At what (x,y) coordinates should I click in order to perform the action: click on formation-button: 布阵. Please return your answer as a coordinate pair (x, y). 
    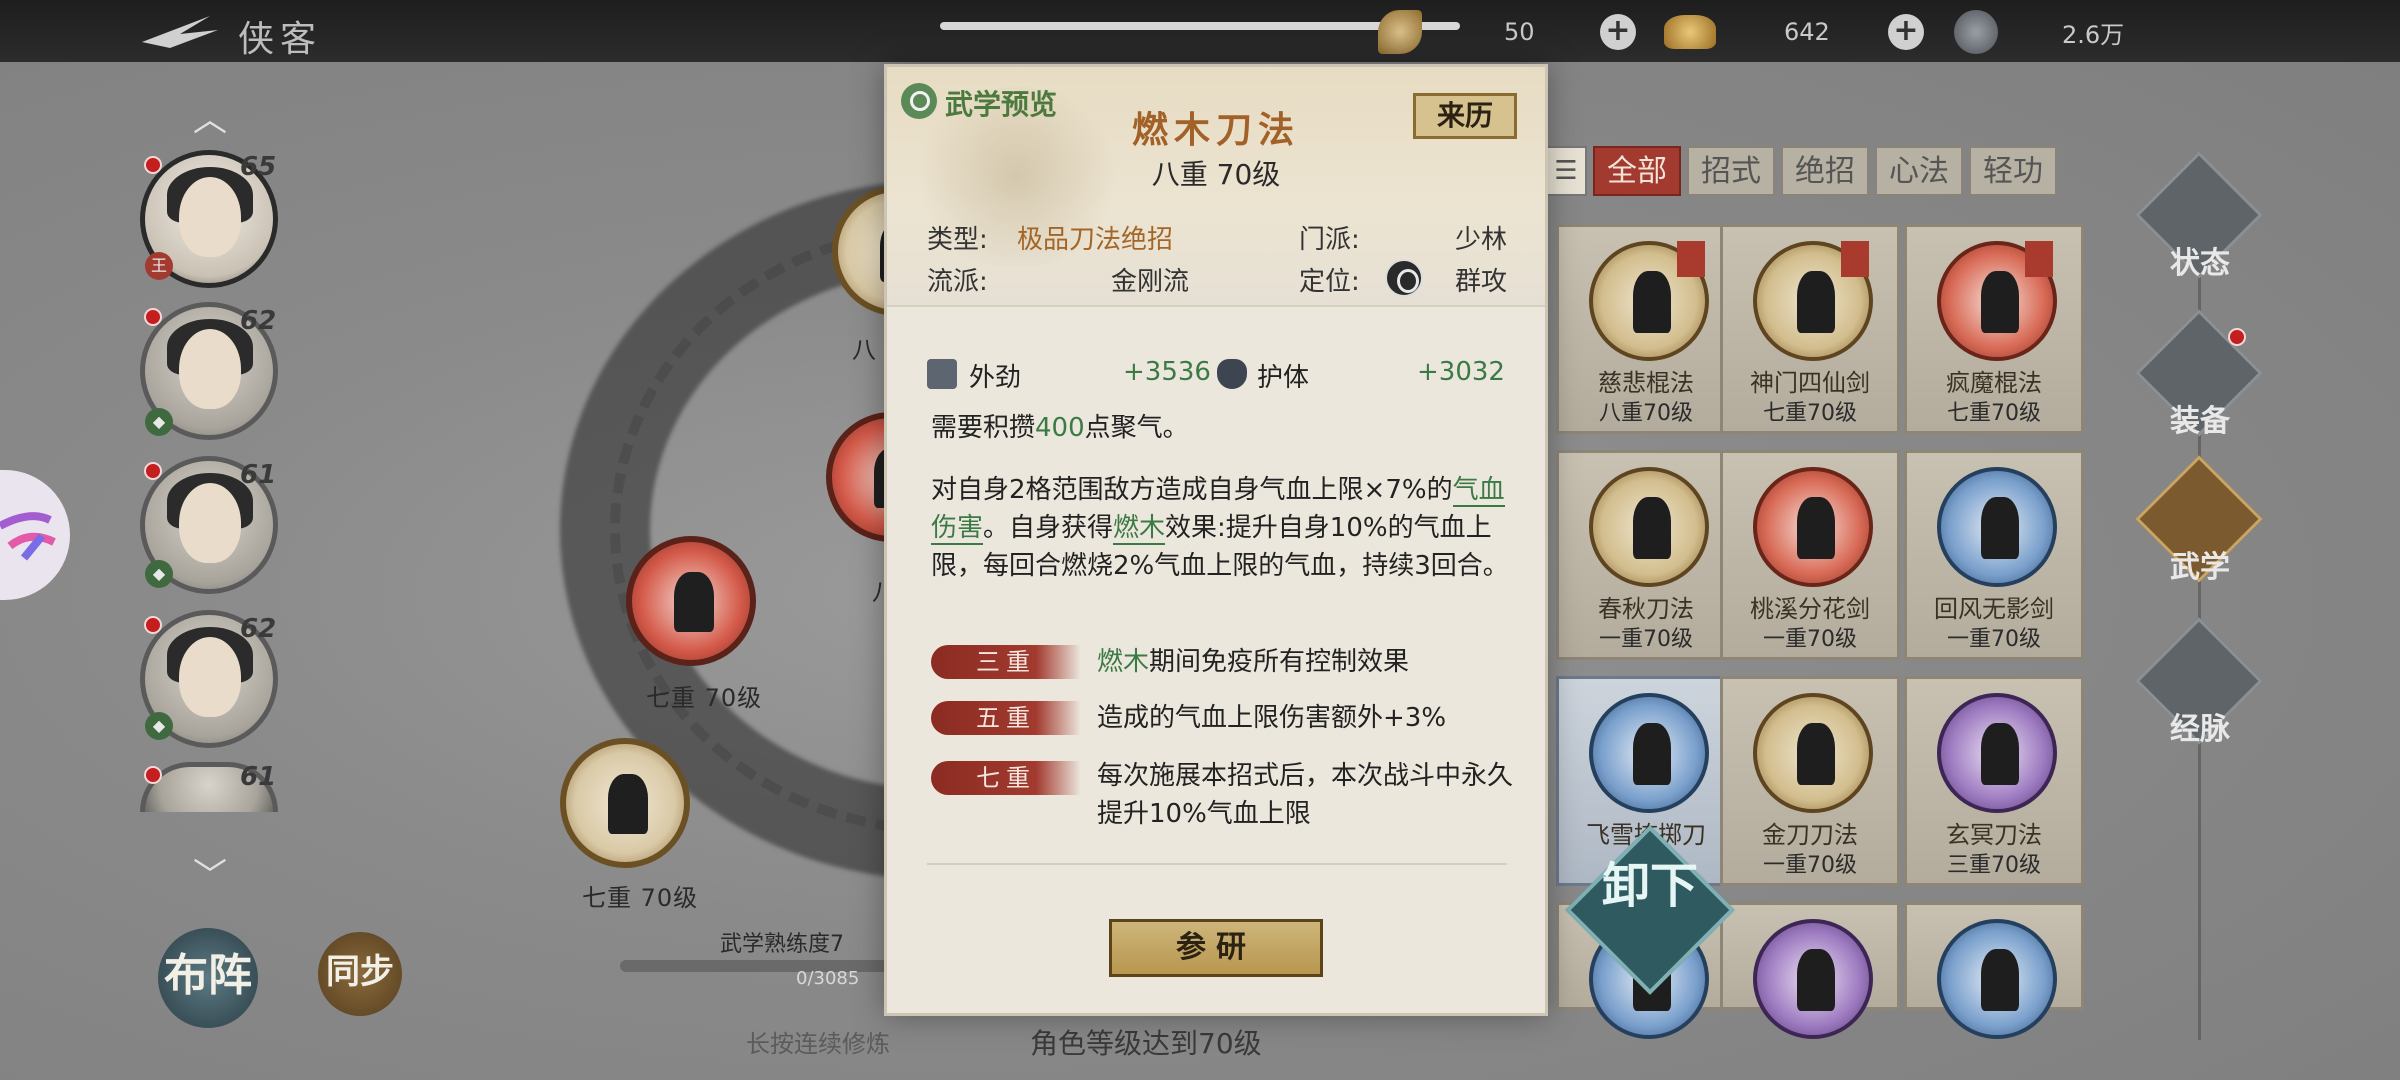
    Looking at the image, I should click on (208, 978).